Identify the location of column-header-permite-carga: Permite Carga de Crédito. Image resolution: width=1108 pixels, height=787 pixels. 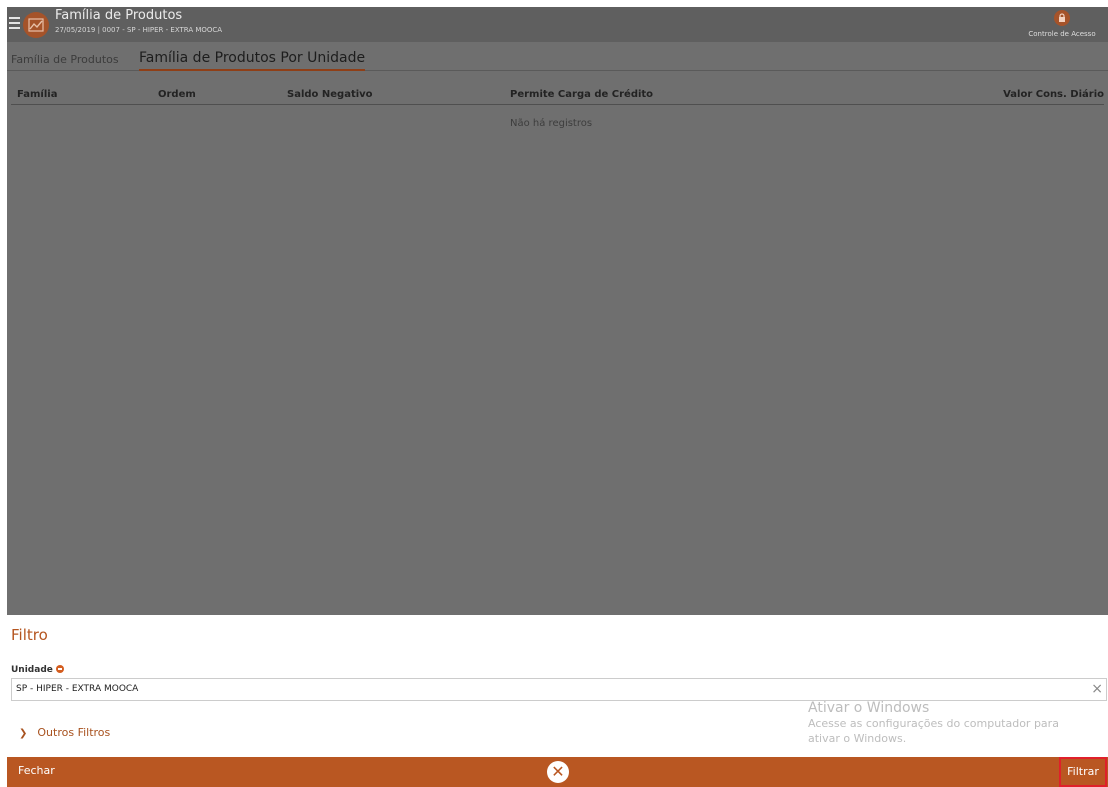
(581, 94).